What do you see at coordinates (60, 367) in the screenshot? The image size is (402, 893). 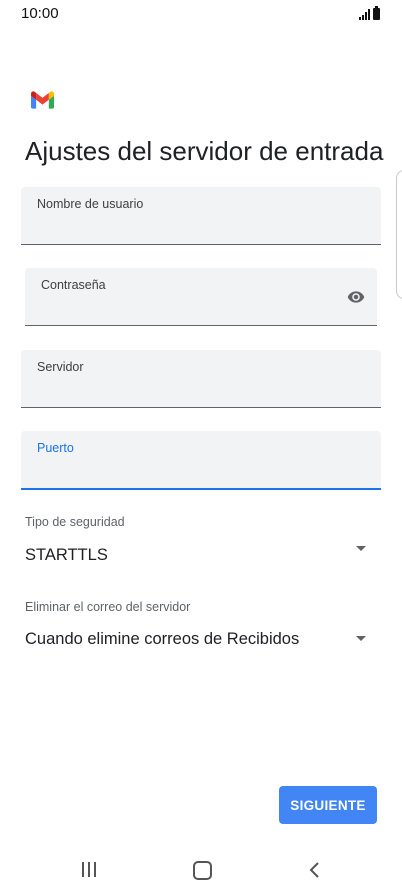 I see `server-label: Servidor` at bounding box center [60, 367].